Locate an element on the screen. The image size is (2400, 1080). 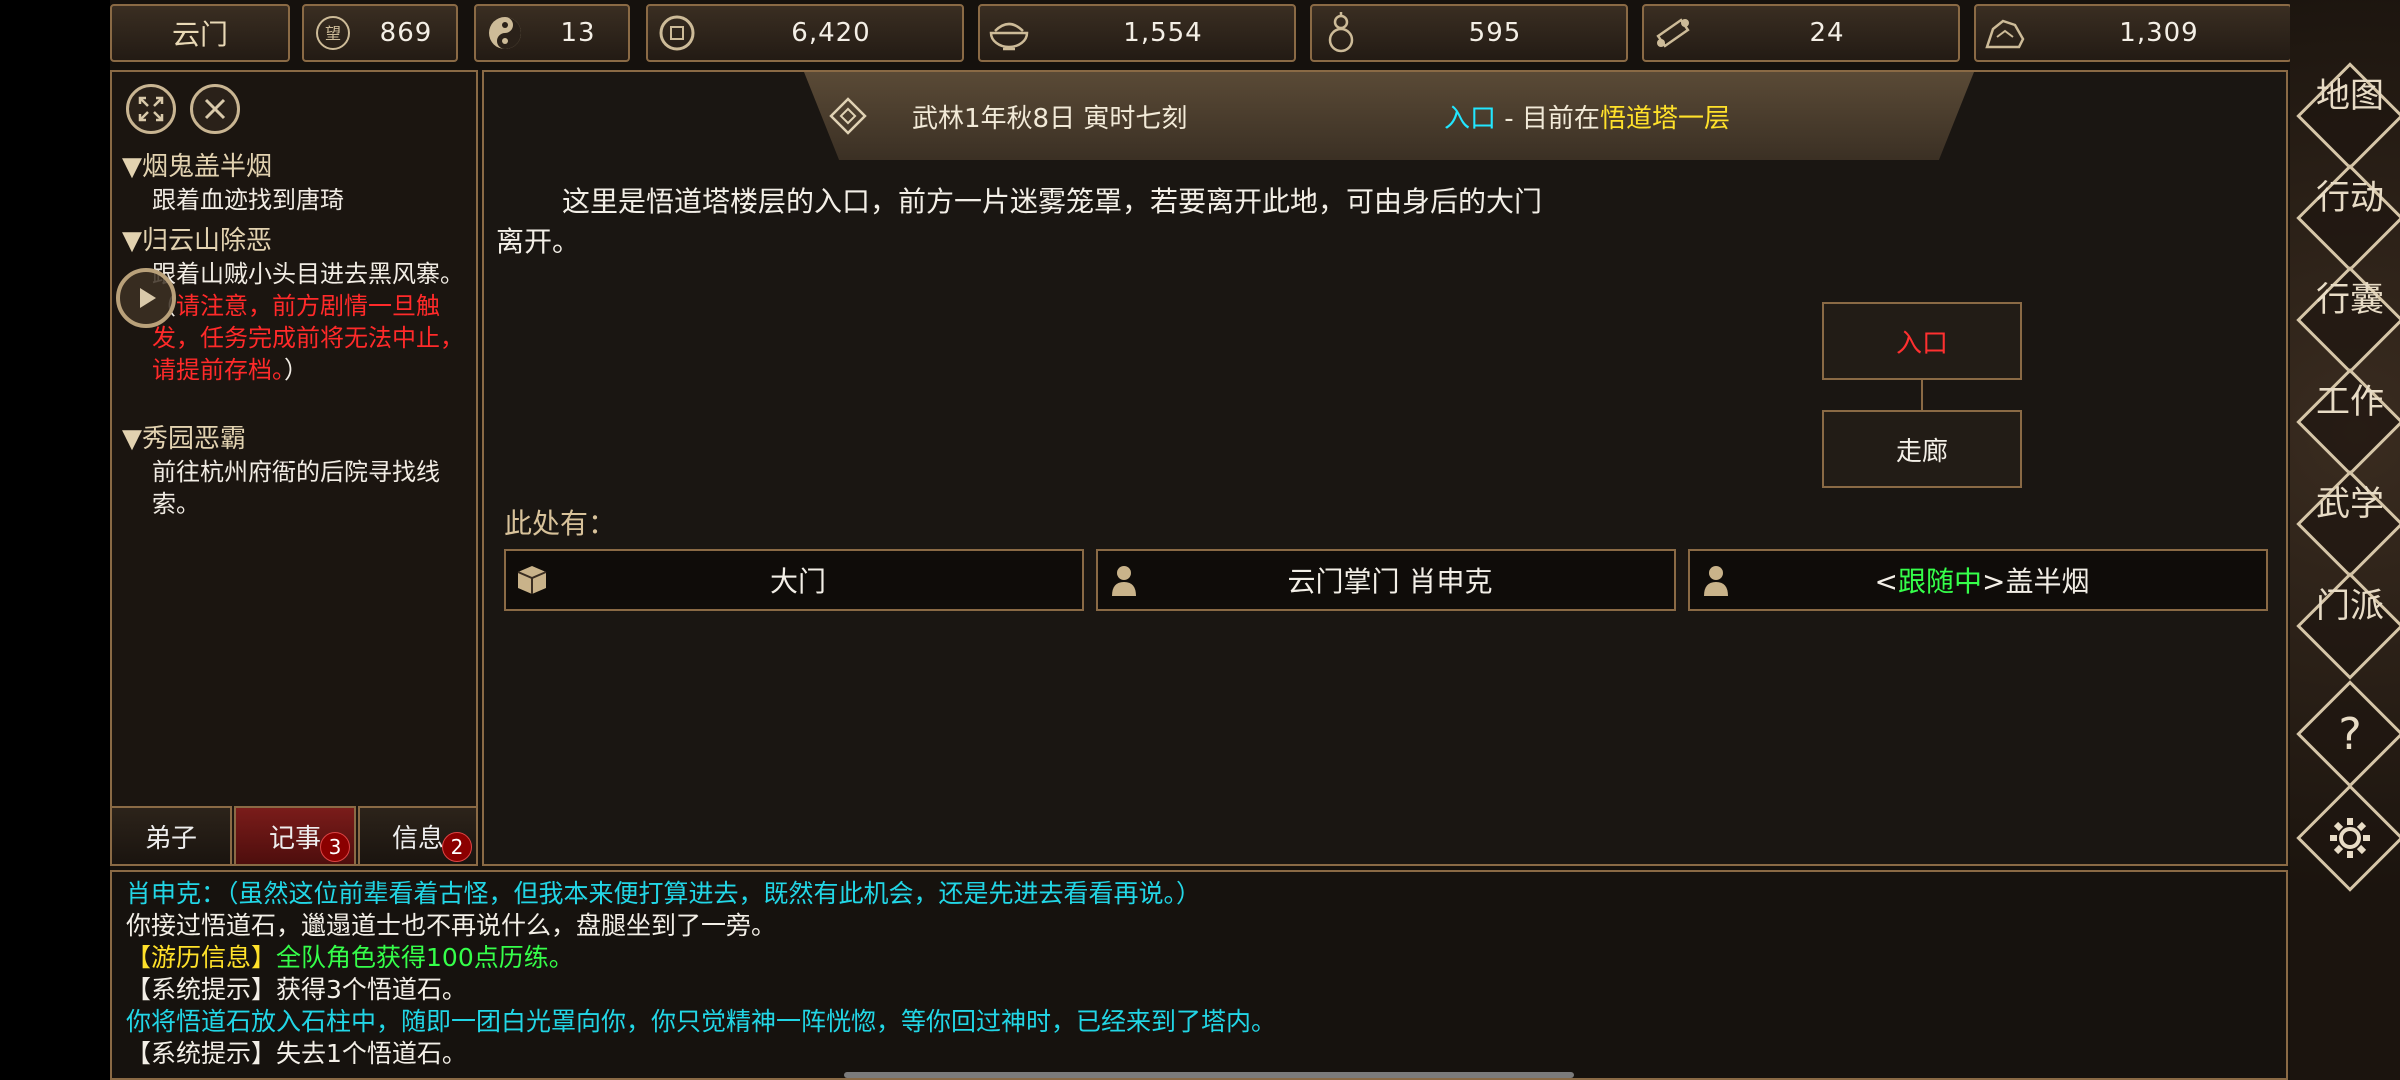
quest-desc: 跟着血迹找到唐琦 is located at coordinates (248, 200).